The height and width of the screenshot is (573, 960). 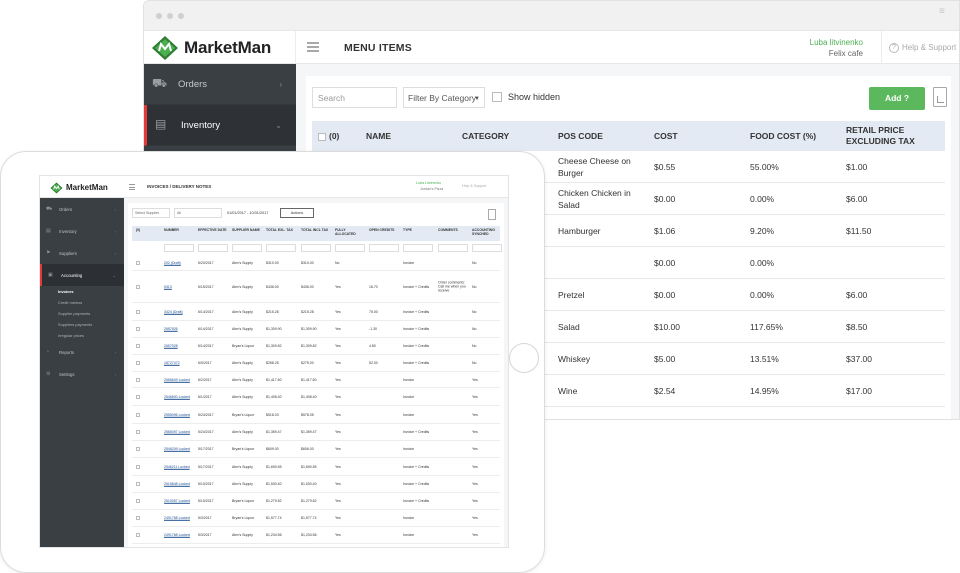 What do you see at coordinates (580, 136) in the screenshot?
I see `col-pos-code: POS CODE` at bounding box center [580, 136].